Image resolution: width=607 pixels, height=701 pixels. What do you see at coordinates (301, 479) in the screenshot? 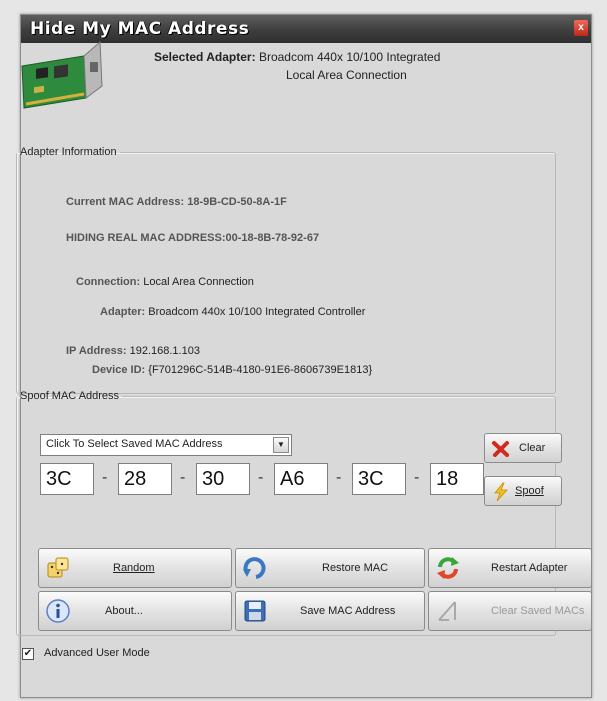
I see `mac-octet-4: A6` at bounding box center [301, 479].